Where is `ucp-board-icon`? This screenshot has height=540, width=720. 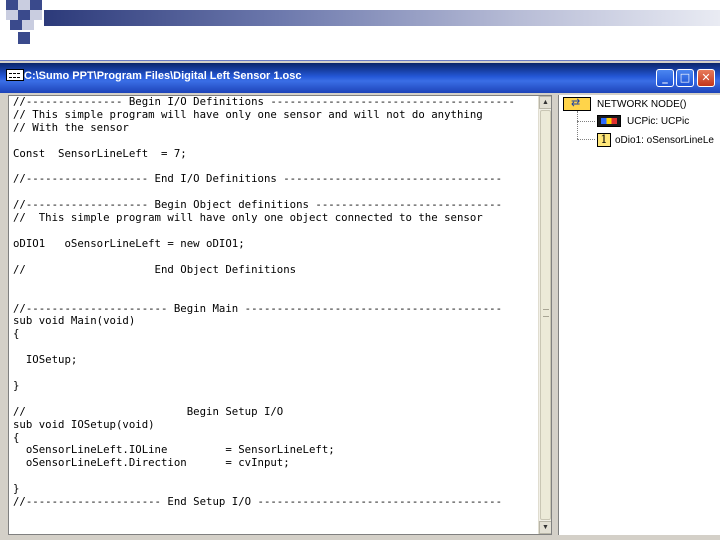 ucp-board-icon is located at coordinates (609, 121).